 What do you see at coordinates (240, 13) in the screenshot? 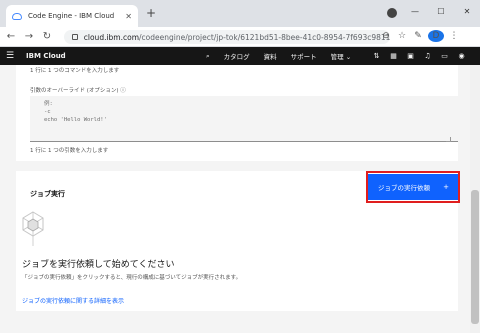
I see `browser-tabstrip: Code Engine - IBM Cloud ✕ + — ☐ ✕` at bounding box center [240, 13].